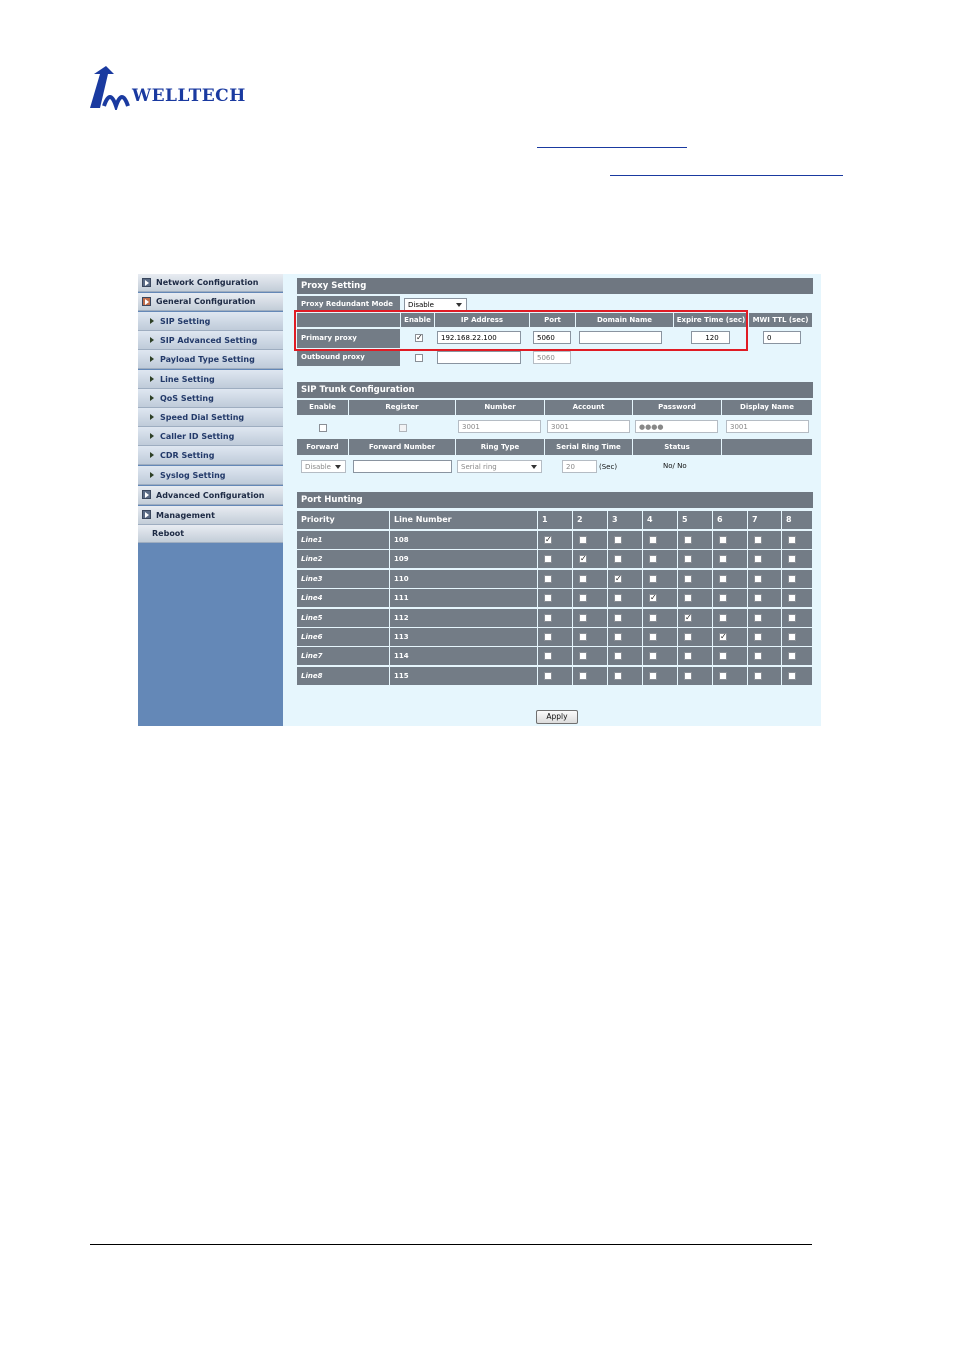  I want to click on sidebar-item-sip-setting: SIP Setting, so click(210, 321).